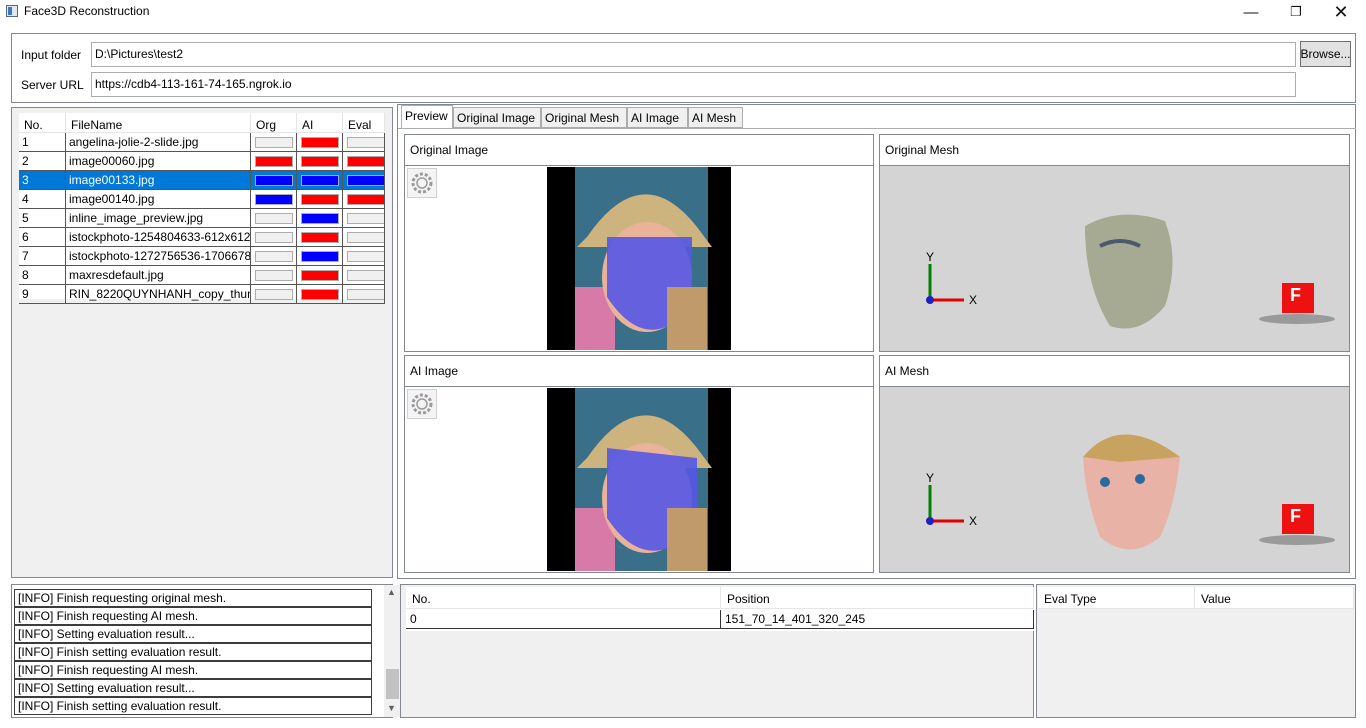  Describe the element at coordinates (42, 199) in the screenshot. I see `row-number: 4` at that location.